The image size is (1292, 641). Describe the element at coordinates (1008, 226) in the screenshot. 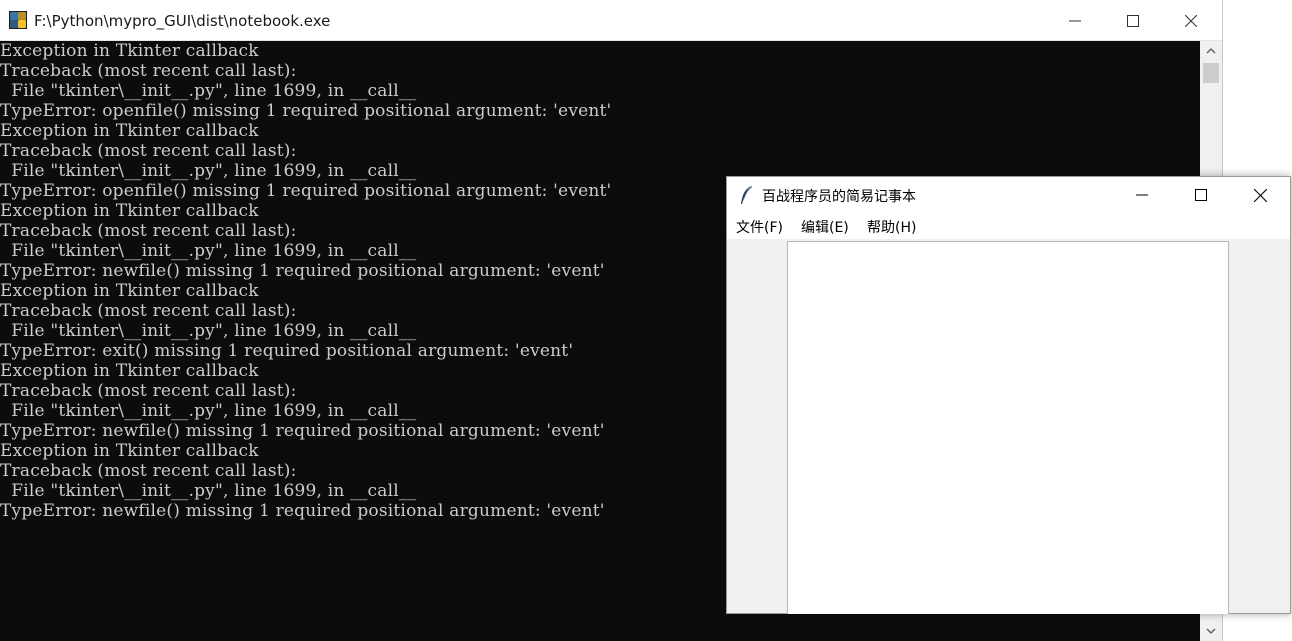

I see `menu-bar: 文件(F) 编辑(E) 帮助(H)` at that location.